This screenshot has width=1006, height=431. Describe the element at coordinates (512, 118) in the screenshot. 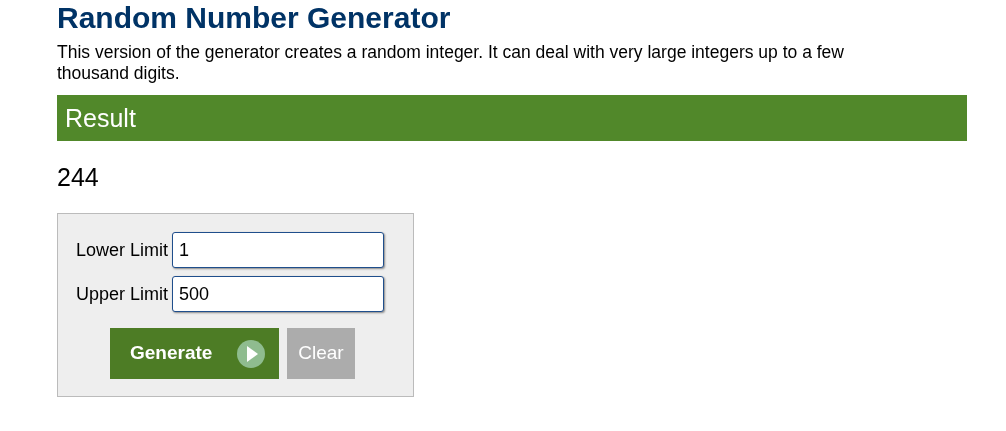

I see `result-header: Result` at that location.